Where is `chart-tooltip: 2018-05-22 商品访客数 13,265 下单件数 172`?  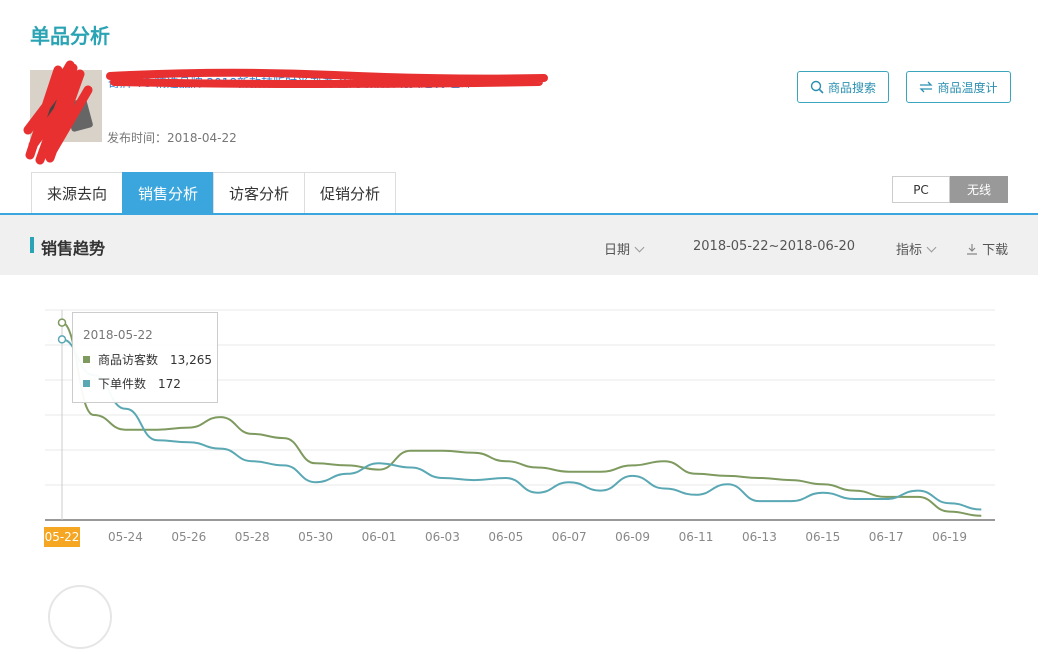
chart-tooltip: 2018-05-22 商品访客数 13,265 下单件数 172 is located at coordinates (145, 357).